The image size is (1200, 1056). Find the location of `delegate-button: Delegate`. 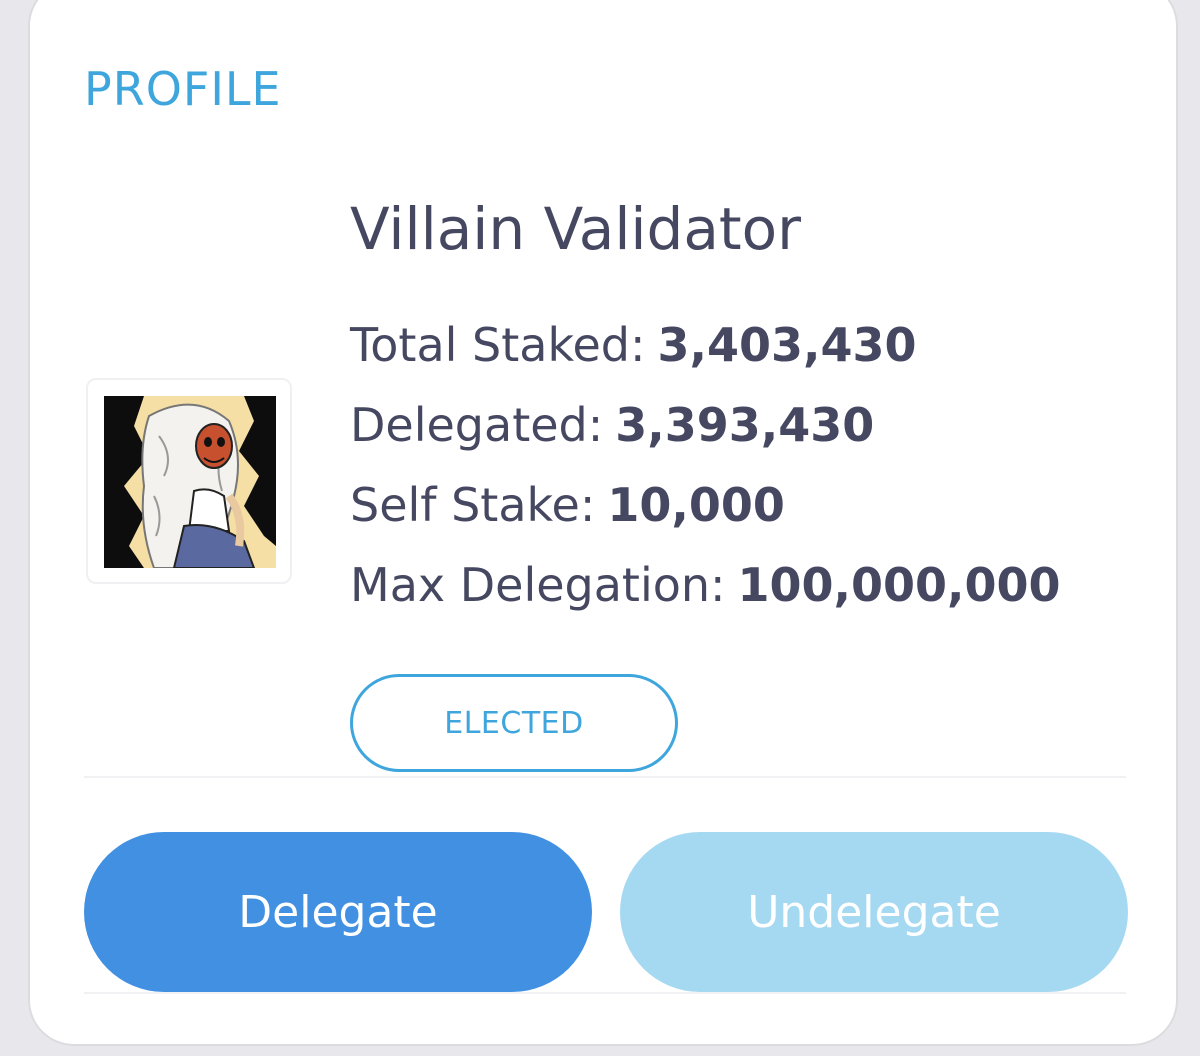

delegate-button: Delegate is located at coordinates (338, 912).